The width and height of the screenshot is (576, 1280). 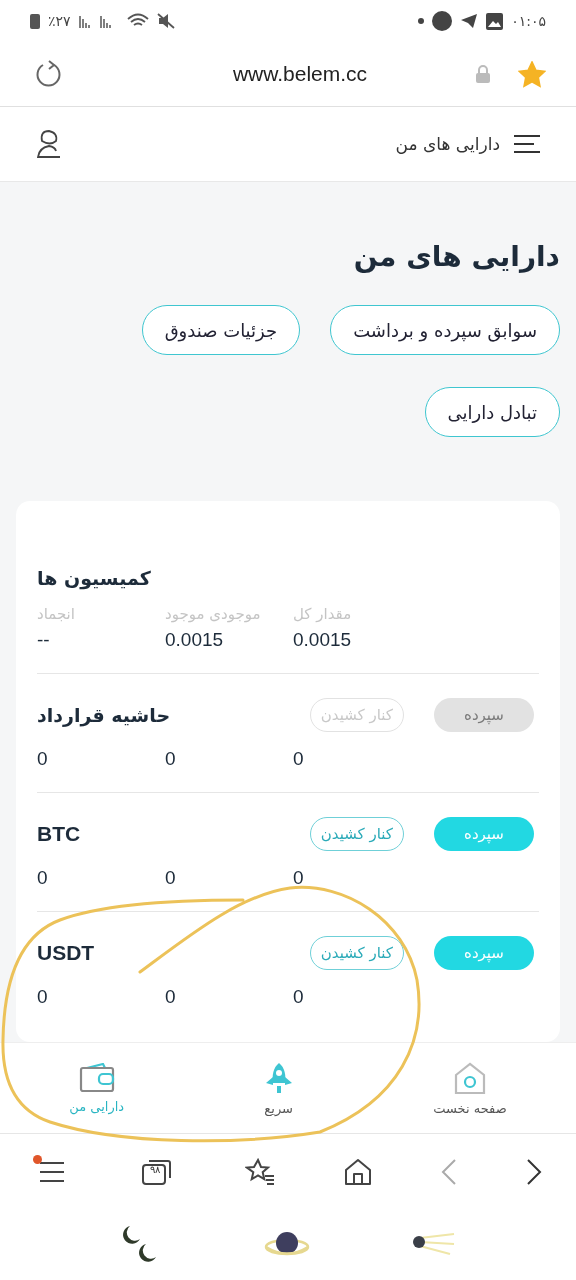 What do you see at coordinates (66, 953) in the screenshot?
I see `asset-name: USDT` at bounding box center [66, 953].